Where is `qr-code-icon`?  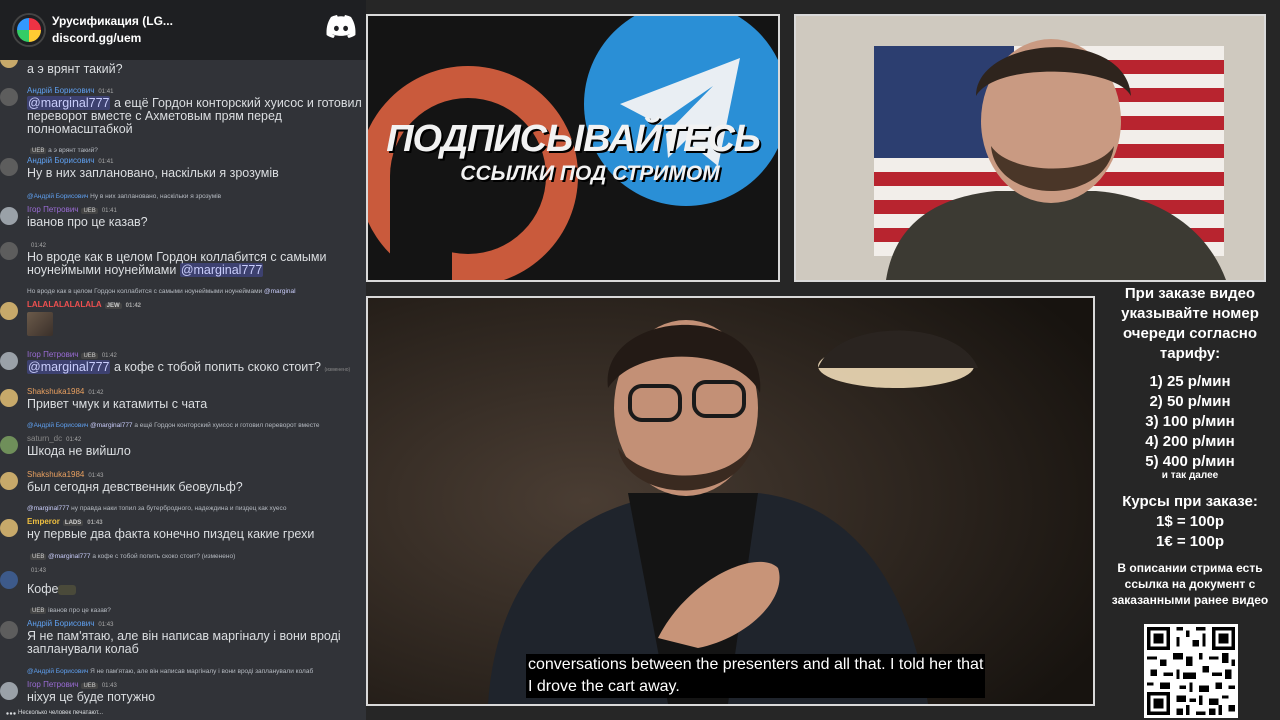
qr-code-icon is located at coordinates (1191, 671).